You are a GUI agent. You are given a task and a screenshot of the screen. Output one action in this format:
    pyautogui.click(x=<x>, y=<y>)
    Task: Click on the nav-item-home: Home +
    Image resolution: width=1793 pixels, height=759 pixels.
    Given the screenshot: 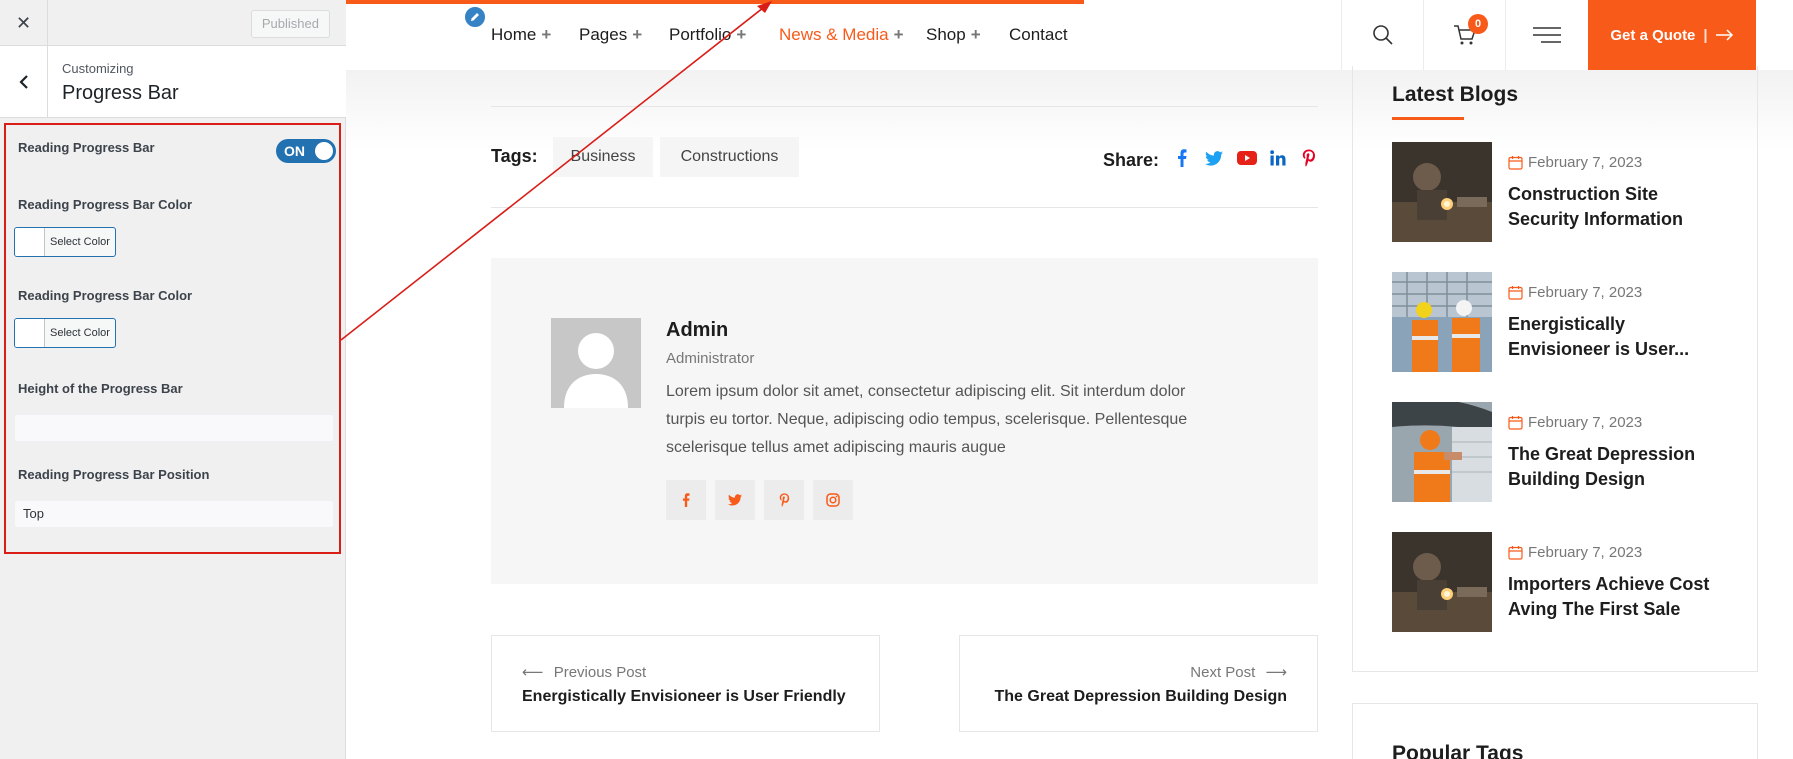 What is the action you would take?
    pyautogui.click(x=521, y=35)
    